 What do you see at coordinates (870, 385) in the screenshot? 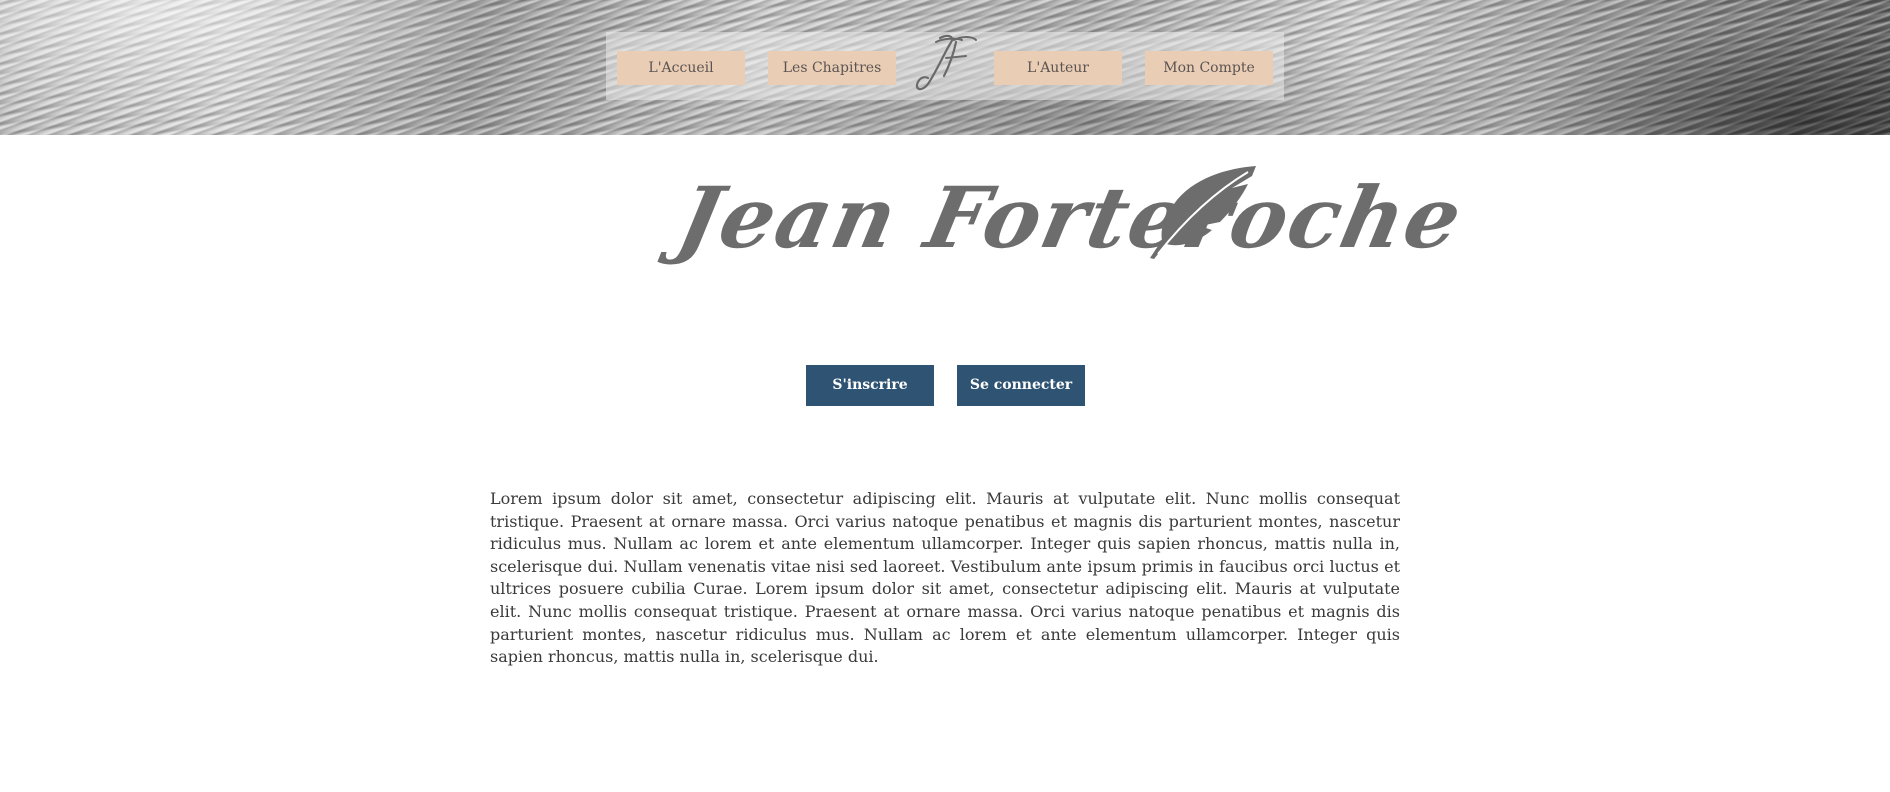
I see `signup-button: S'inscrire` at bounding box center [870, 385].